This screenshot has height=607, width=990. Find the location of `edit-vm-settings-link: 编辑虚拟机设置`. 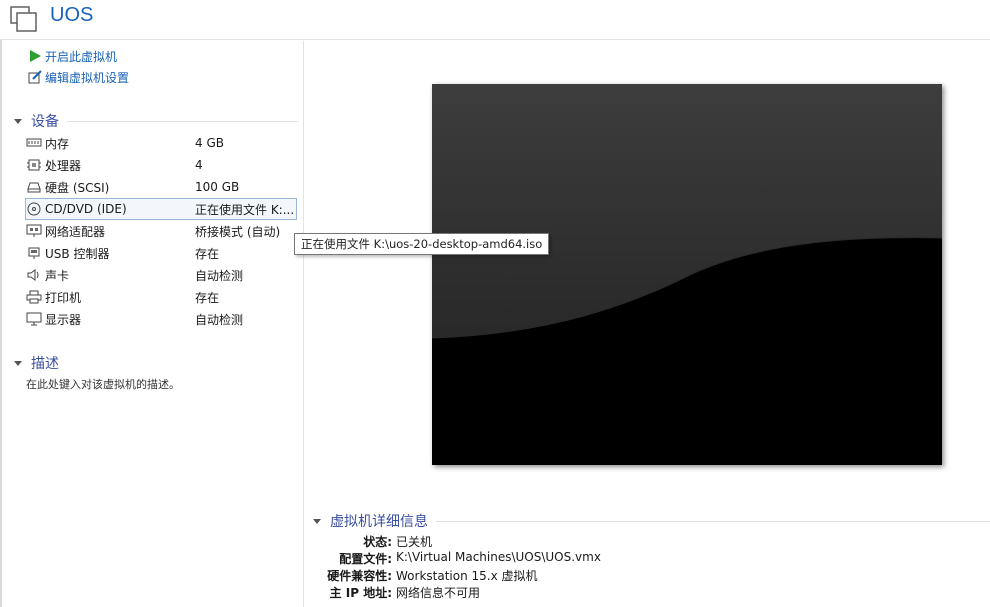

edit-vm-settings-link: 编辑虚拟机设置 is located at coordinates (78, 77).